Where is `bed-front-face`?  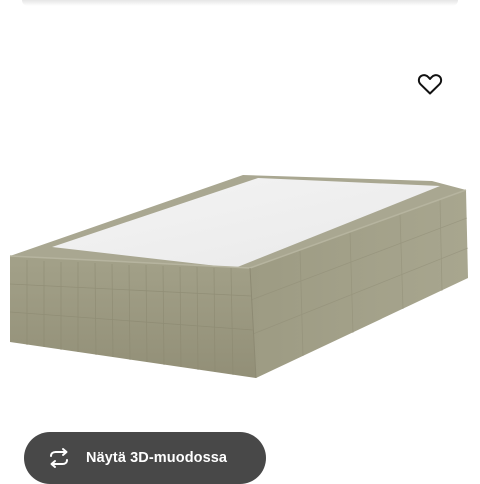
bed-front-face is located at coordinates (133, 317).